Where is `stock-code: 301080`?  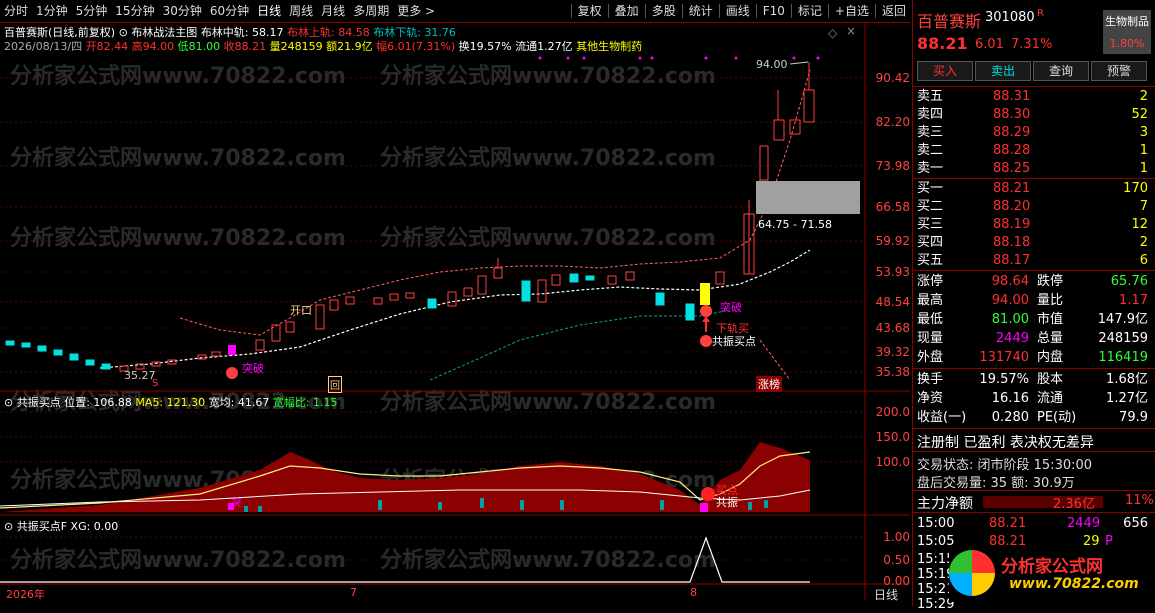
stock-code: 301080 is located at coordinates (1010, 17).